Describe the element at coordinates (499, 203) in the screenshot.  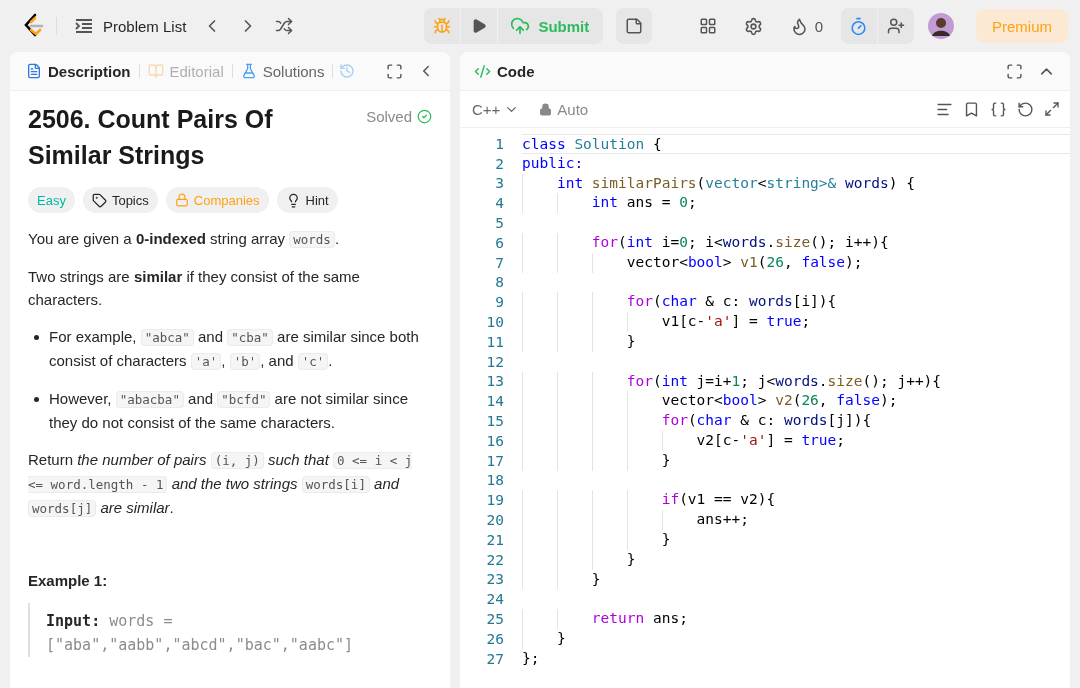
I see `line-number: 4` at that location.